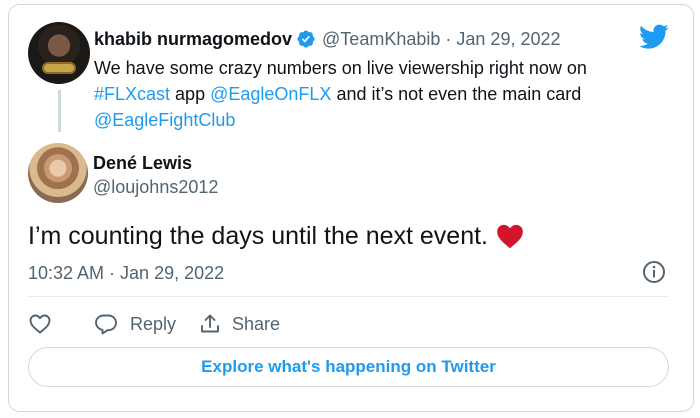 This screenshot has height=418, width=700. Describe the element at coordinates (348, 367) in the screenshot. I see `explore-twitter-button: Explore what's happening on Twitter` at that location.